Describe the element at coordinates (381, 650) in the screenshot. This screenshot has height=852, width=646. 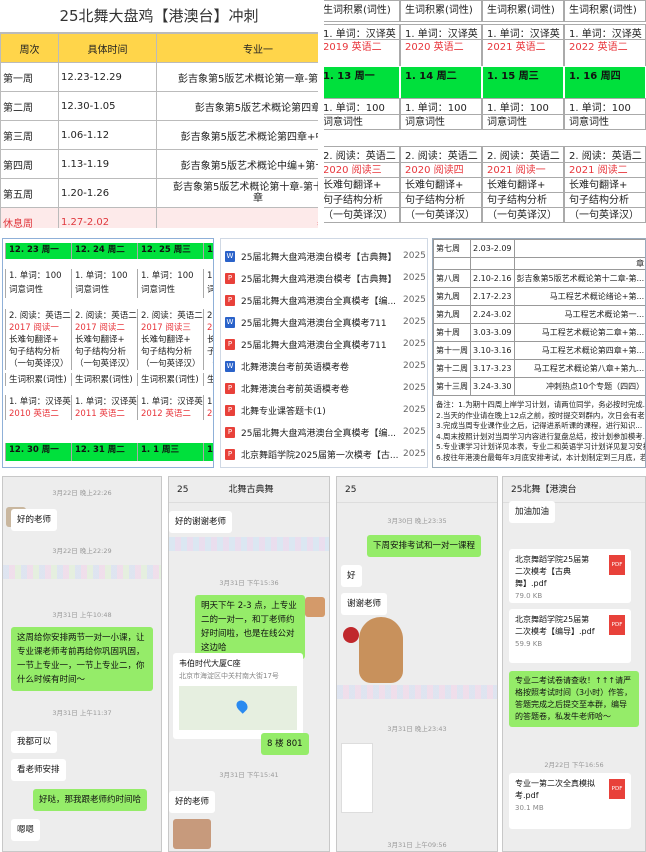
I see `bear-sticker` at that location.